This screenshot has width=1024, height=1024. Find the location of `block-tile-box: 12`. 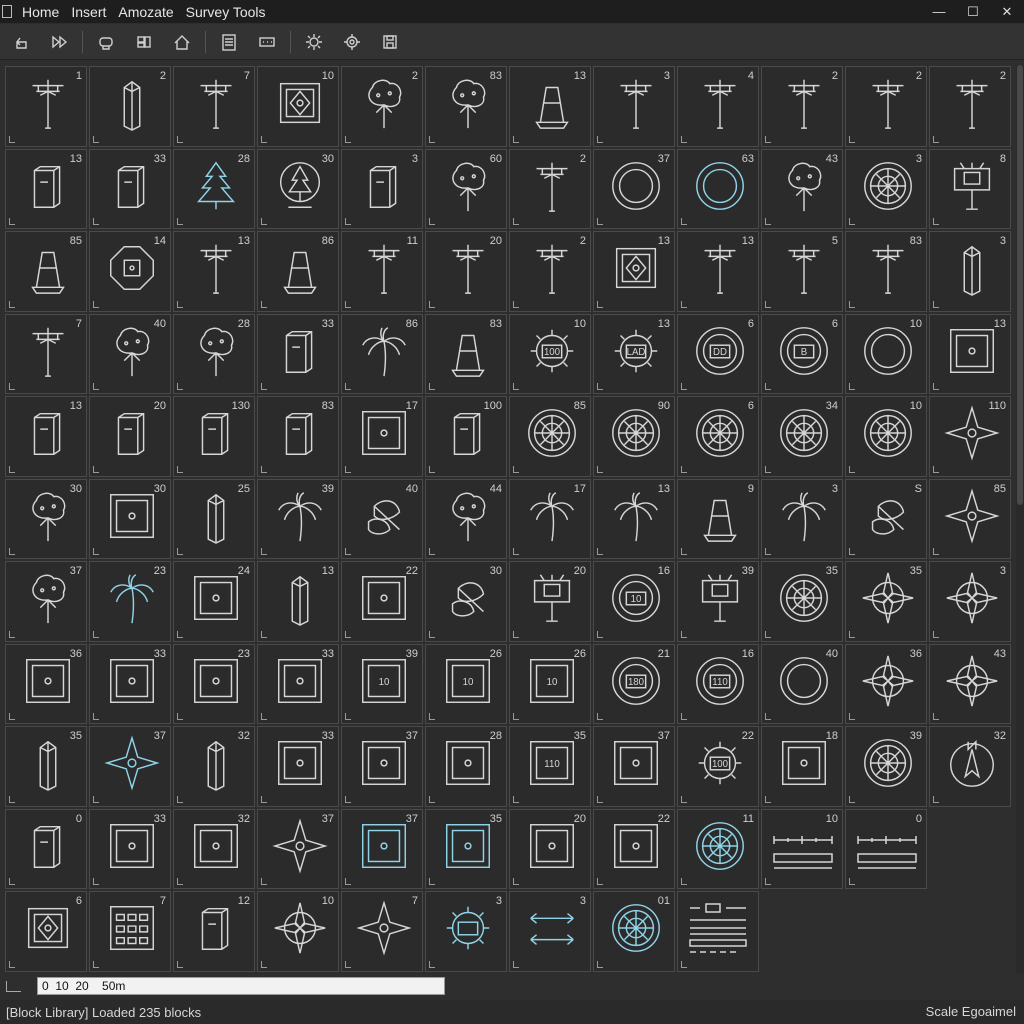

block-tile-box: 12 is located at coordinates (214, 931).